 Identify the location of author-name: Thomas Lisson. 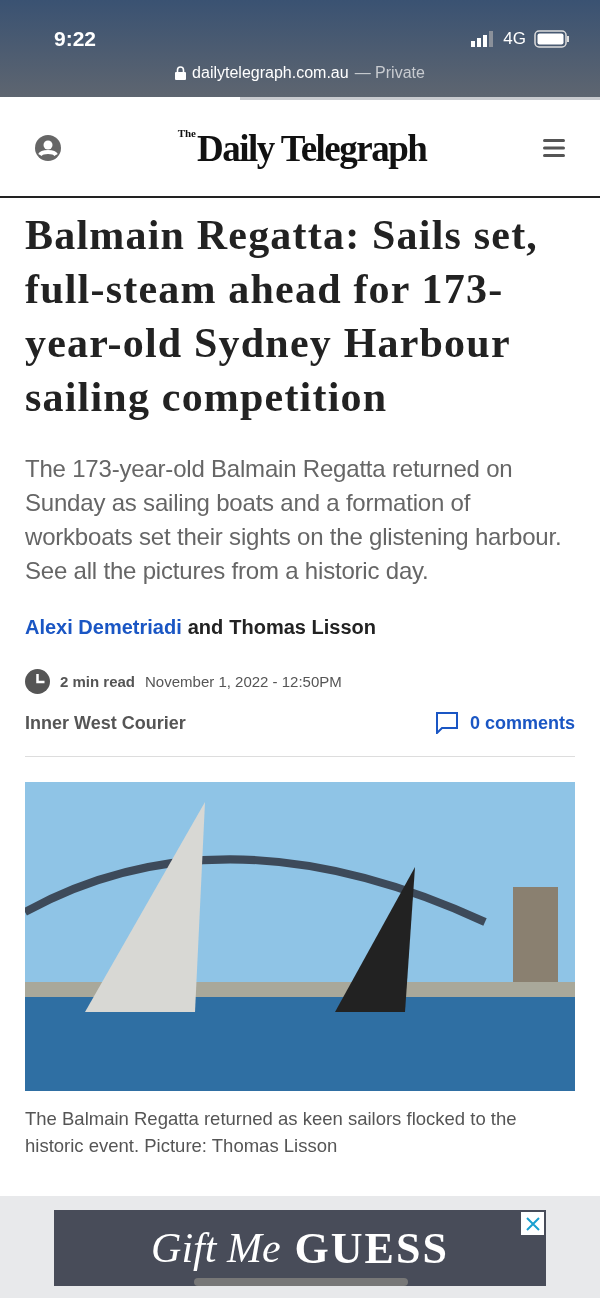
(302, 627).